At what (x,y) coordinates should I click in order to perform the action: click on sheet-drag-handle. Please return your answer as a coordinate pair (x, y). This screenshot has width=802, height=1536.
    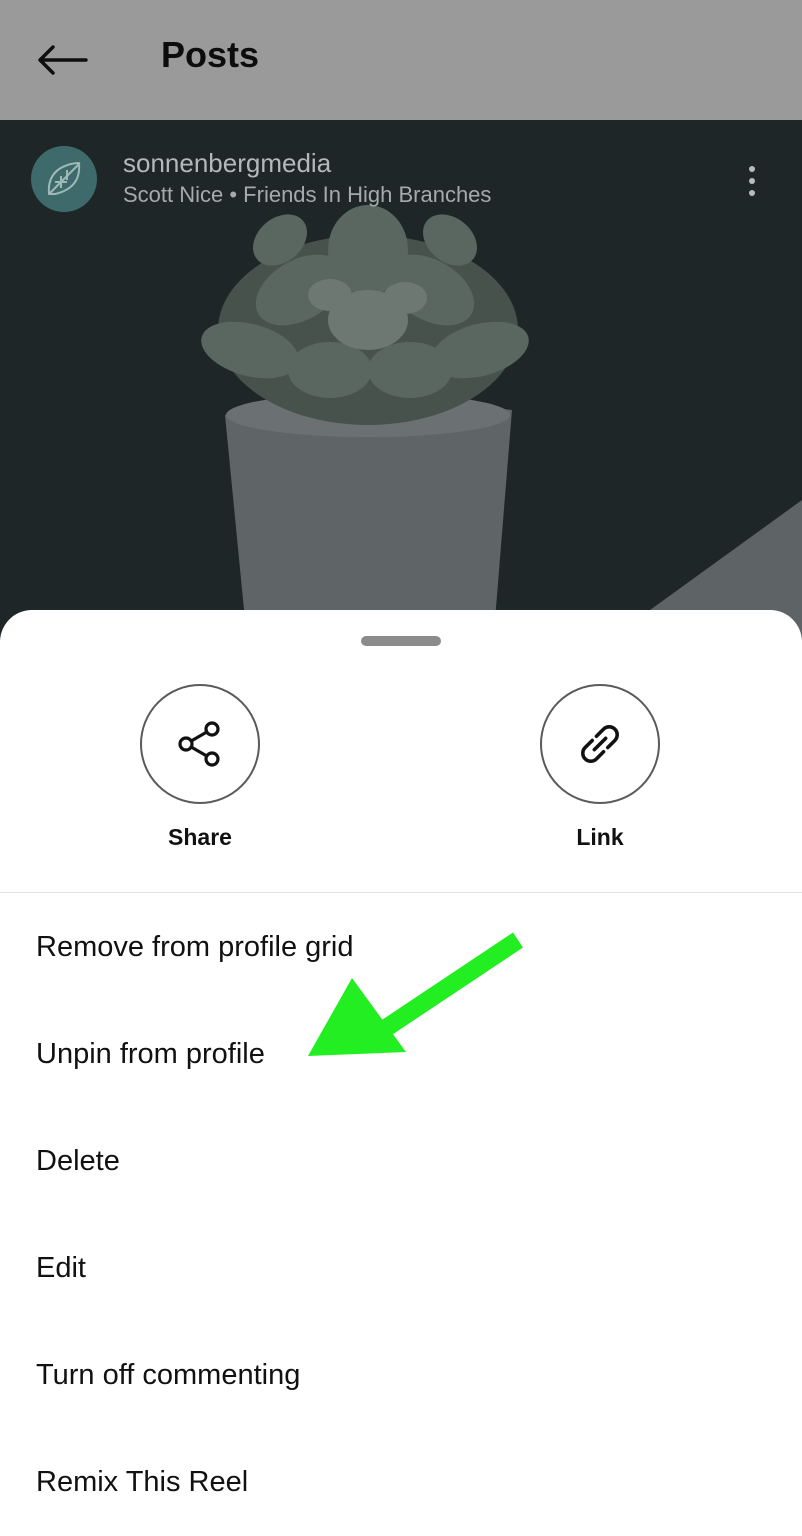
    Looking at the image, I should click on (401, 641).